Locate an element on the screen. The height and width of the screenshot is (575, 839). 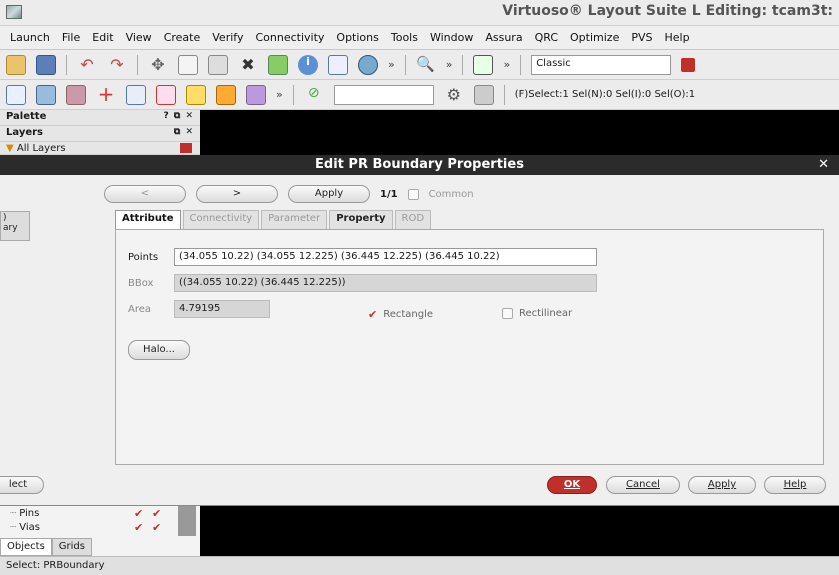
copy-icon is located at coordinates (188, 64).